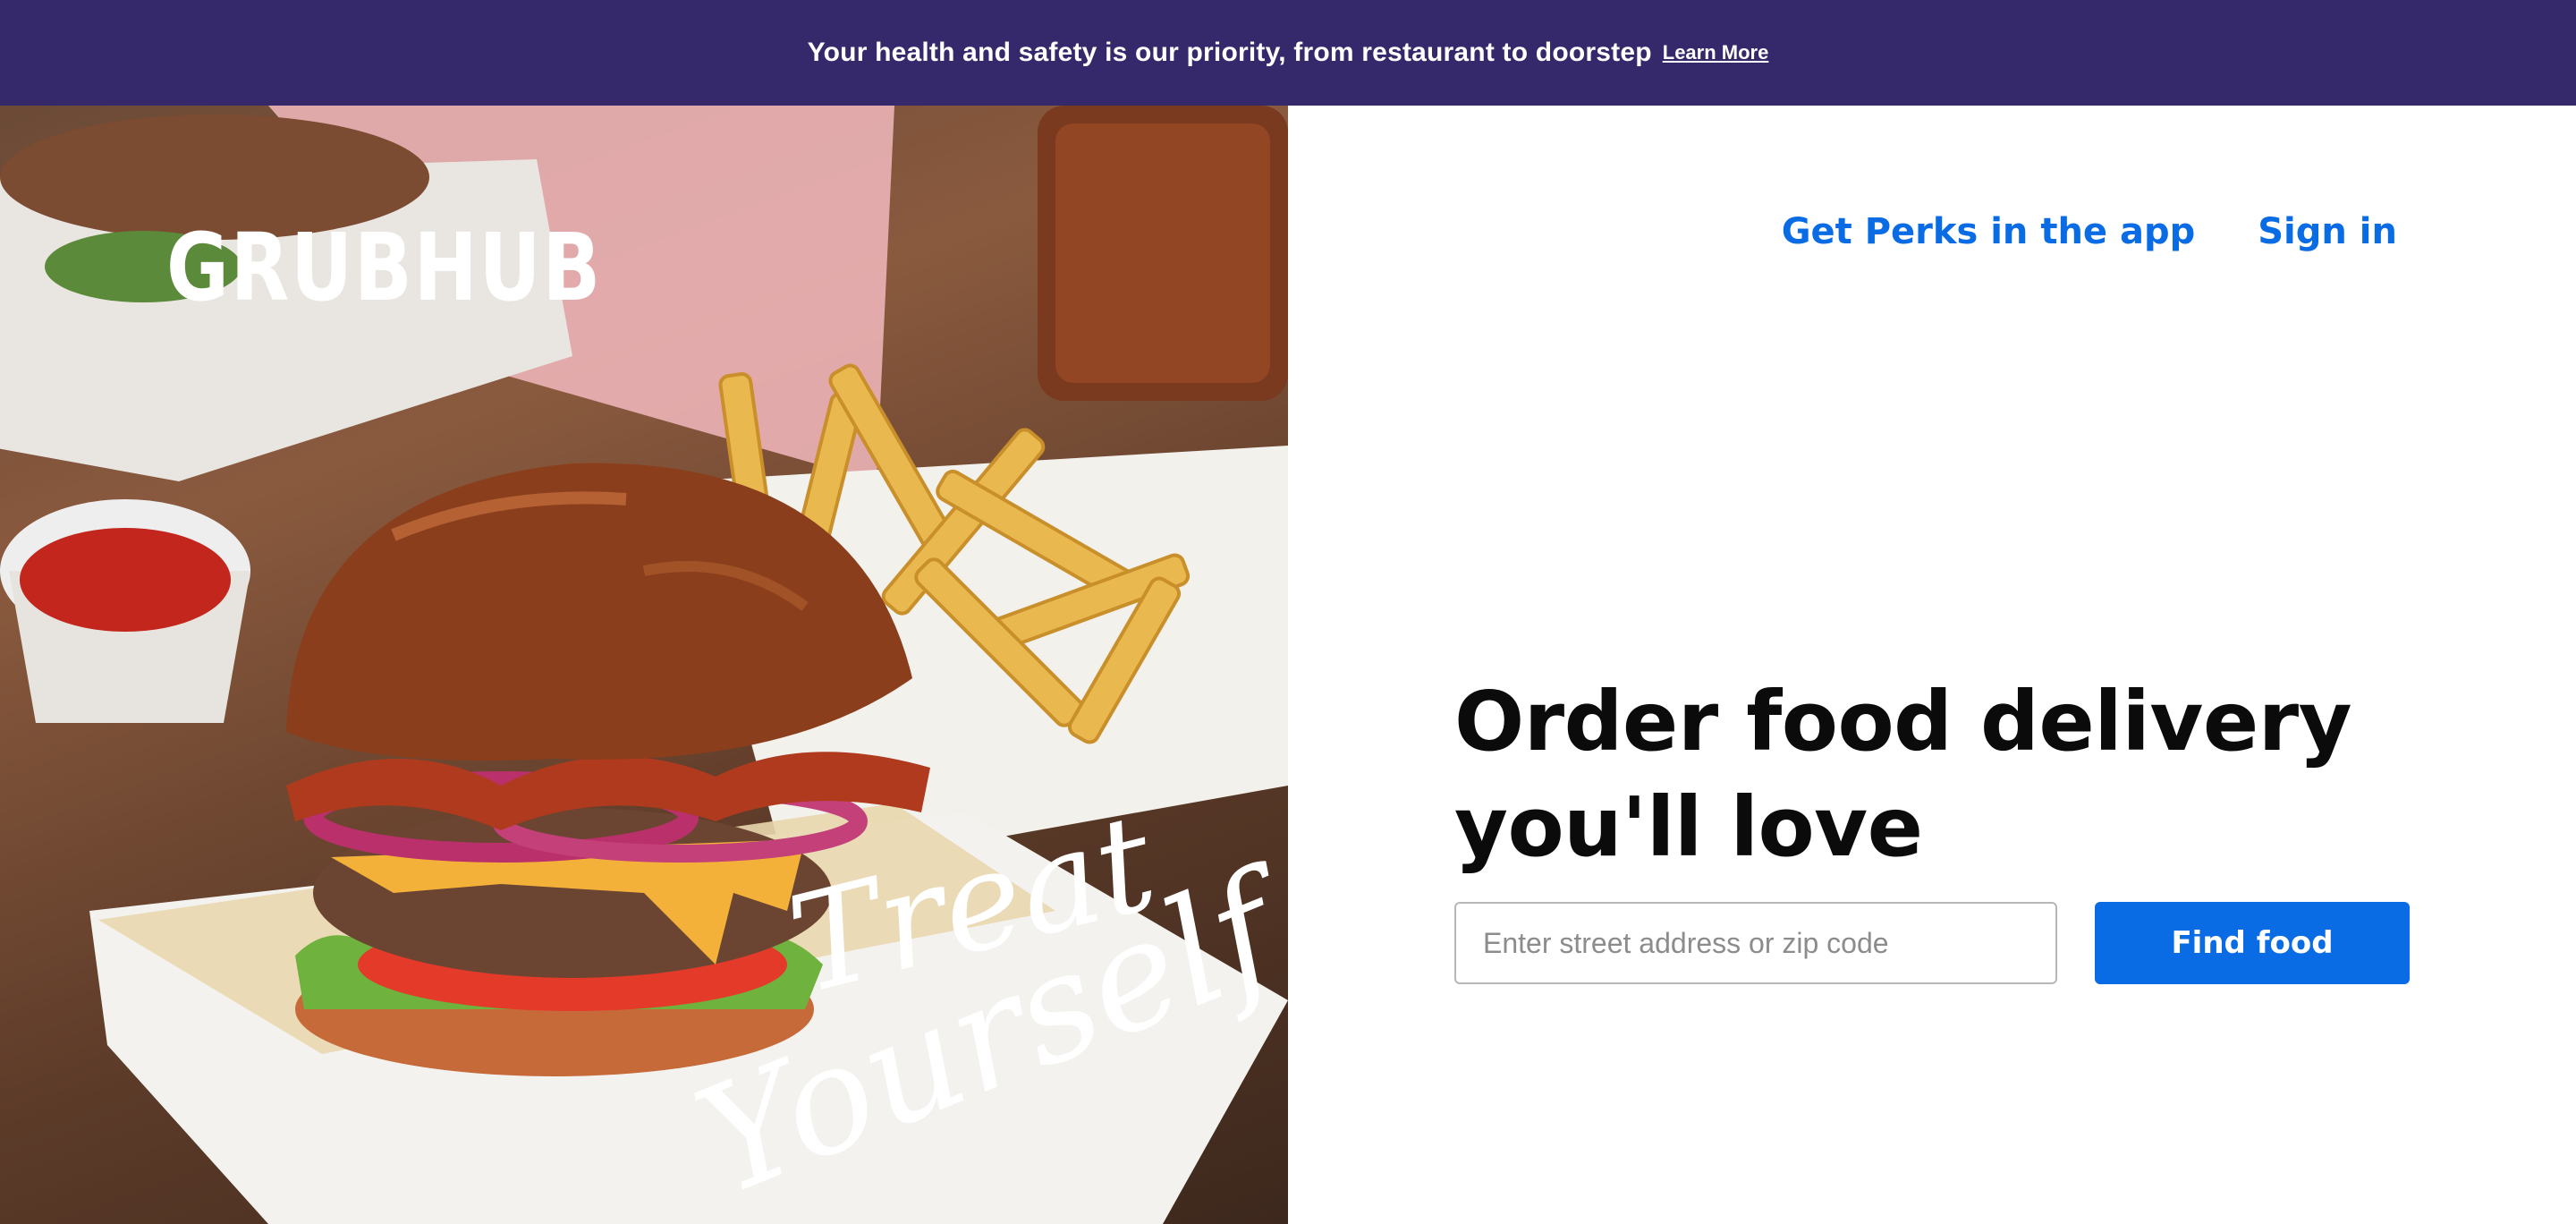 This screenshot has height=1224, width=2576. What do you see at coordinates (1716, 52) in the screenshot?
I see `learn-more-link: Learn More` at bounding box center [1716, 52].